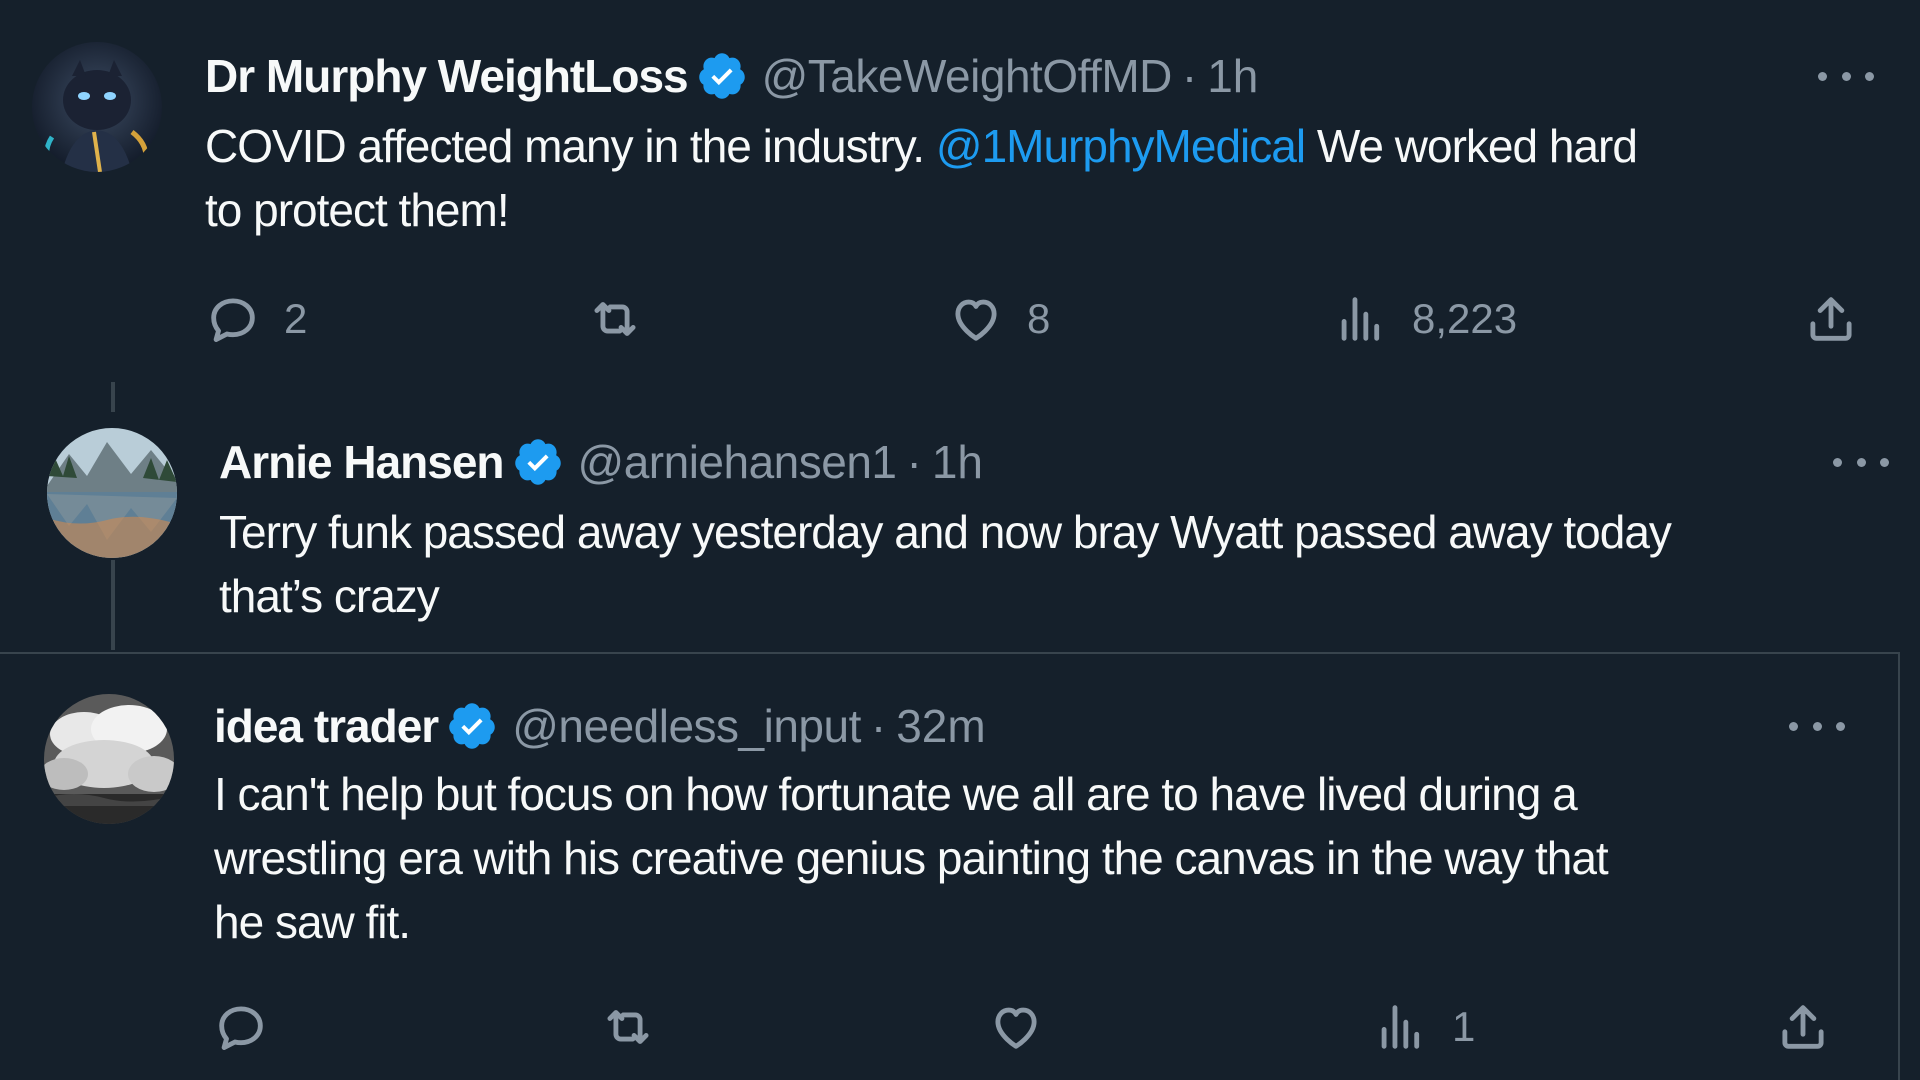  What do you see at coordinates (686, 726) in the screenshot?
I see `user-handle: @needless_input` at bounding box center [686, 726].